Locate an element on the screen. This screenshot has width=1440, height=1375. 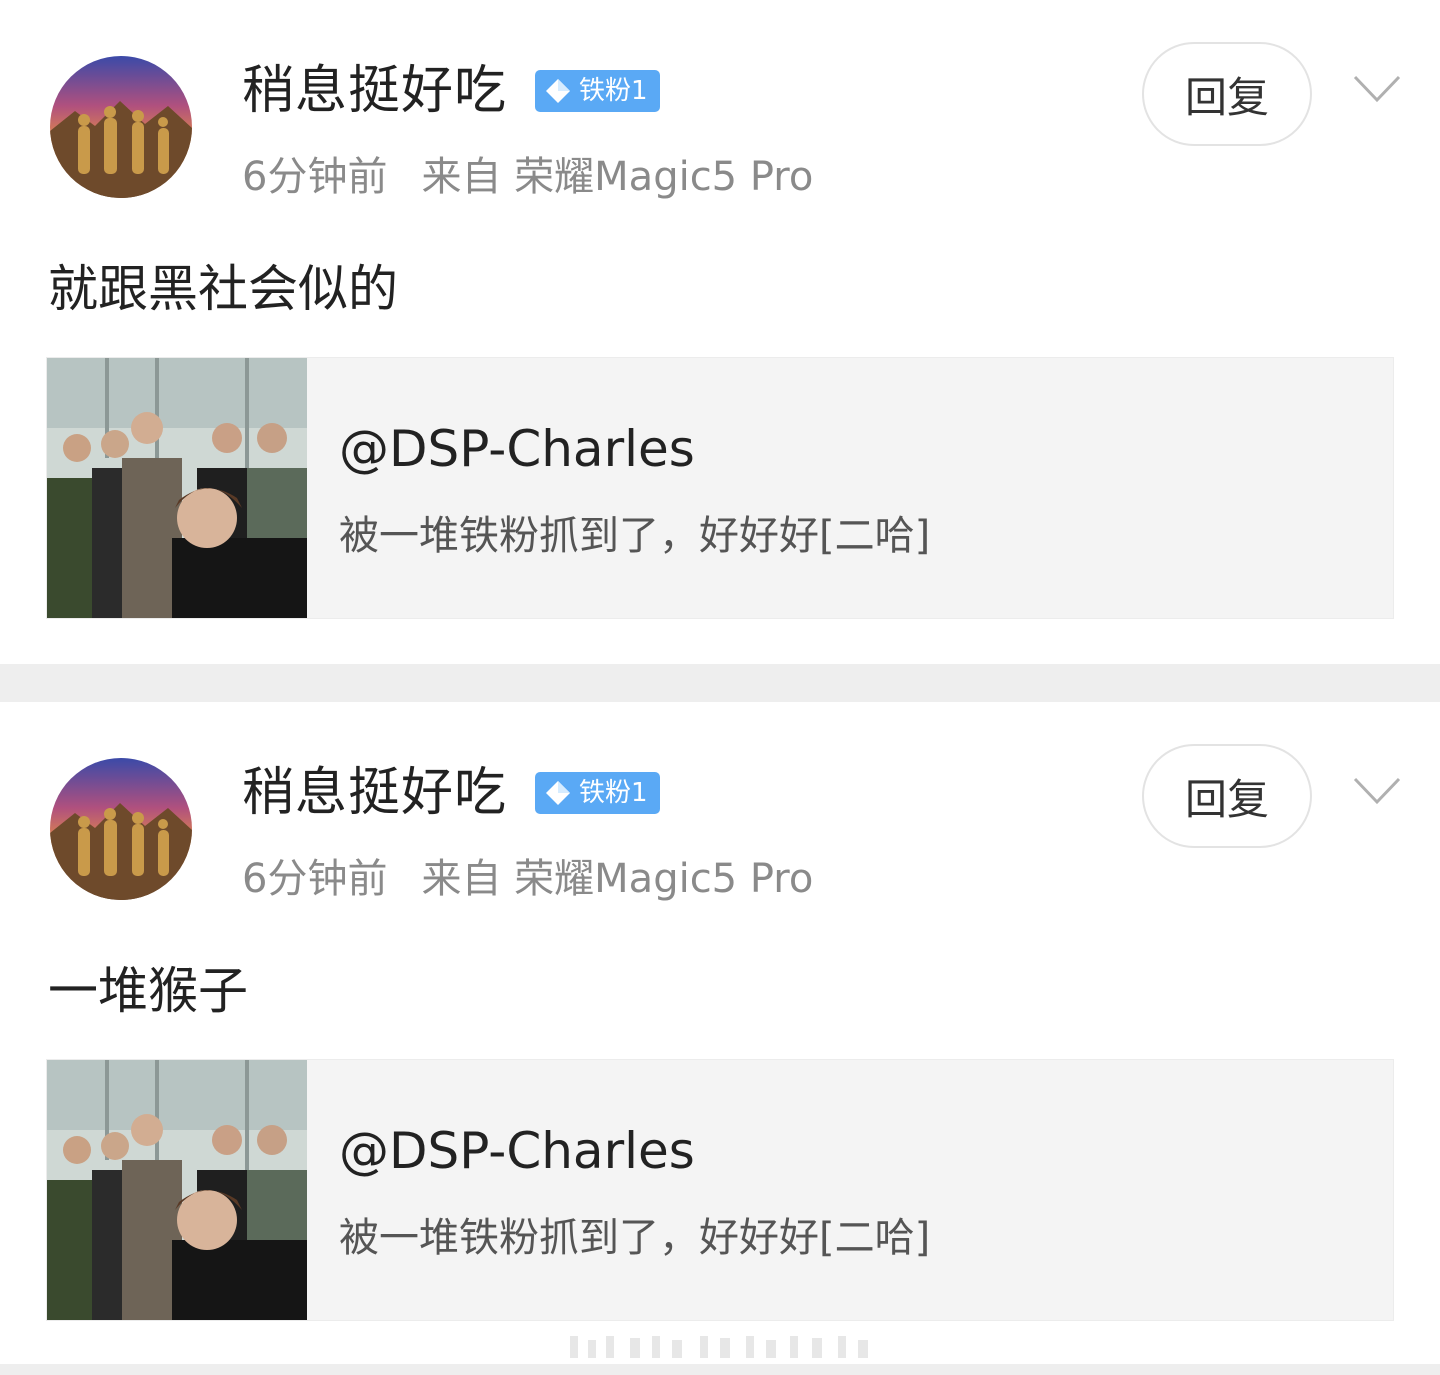
comment-text: 一堆猴子 is located at coordinates (148, 991).